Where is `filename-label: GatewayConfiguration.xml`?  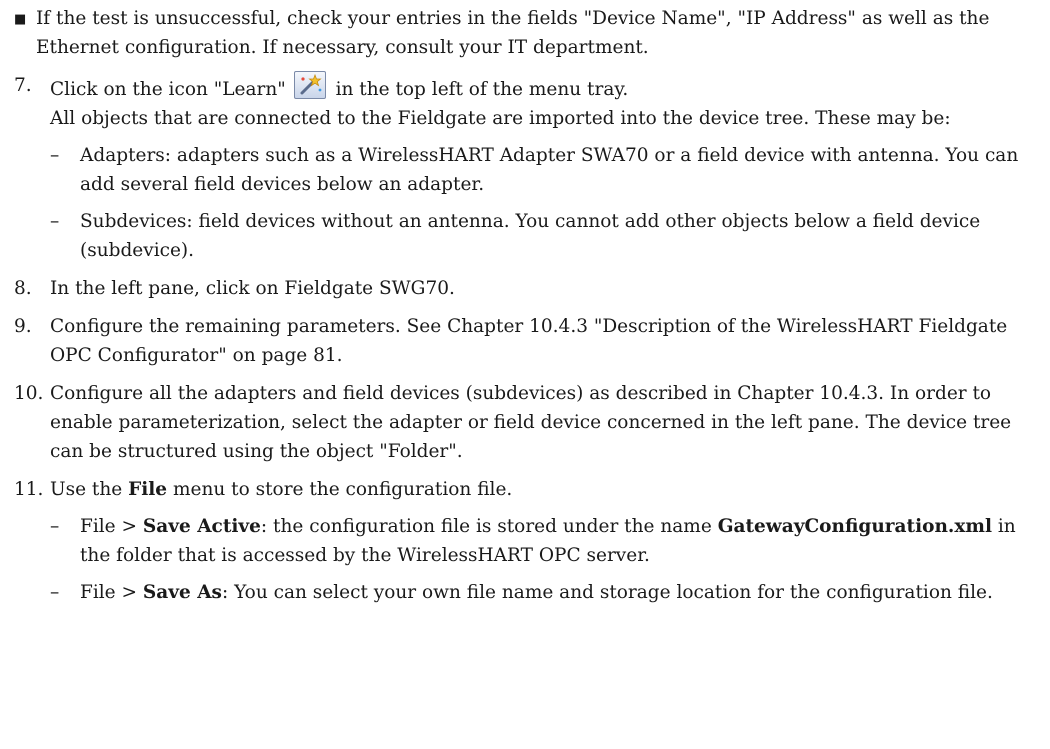
filename-label: GatewayConfiguration.xml is located at coordinates (854, 526).